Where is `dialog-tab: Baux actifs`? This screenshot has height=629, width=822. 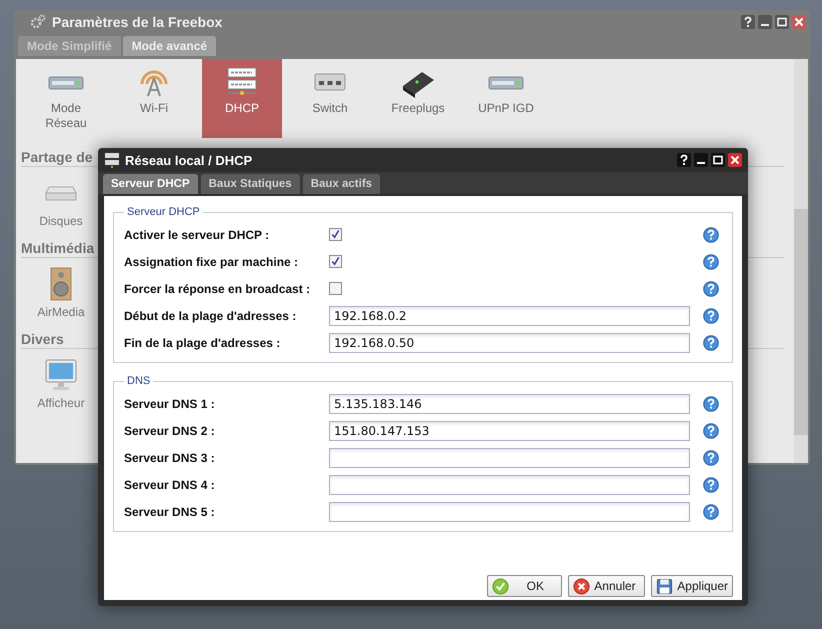 dialog-tab: Baux actifs is located at coordinates (341, 184).